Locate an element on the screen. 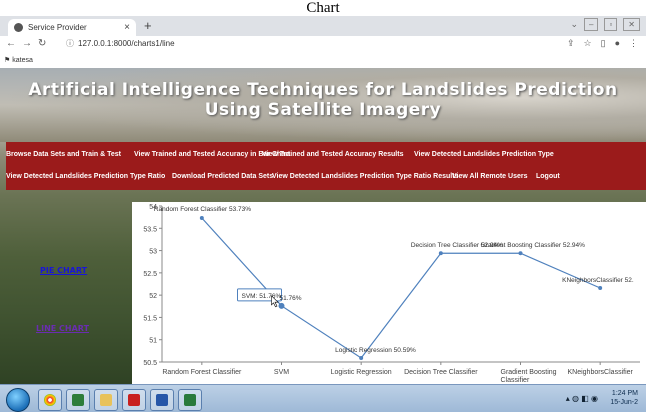  bookmark-item: ⚑ katesa is located at coordinates (18, 61).